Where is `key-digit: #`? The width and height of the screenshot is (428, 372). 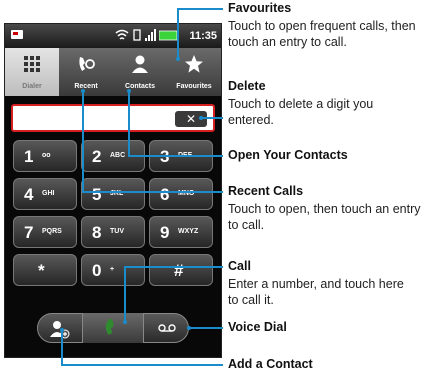 key-digit: # is located at coordinates (179, 270).